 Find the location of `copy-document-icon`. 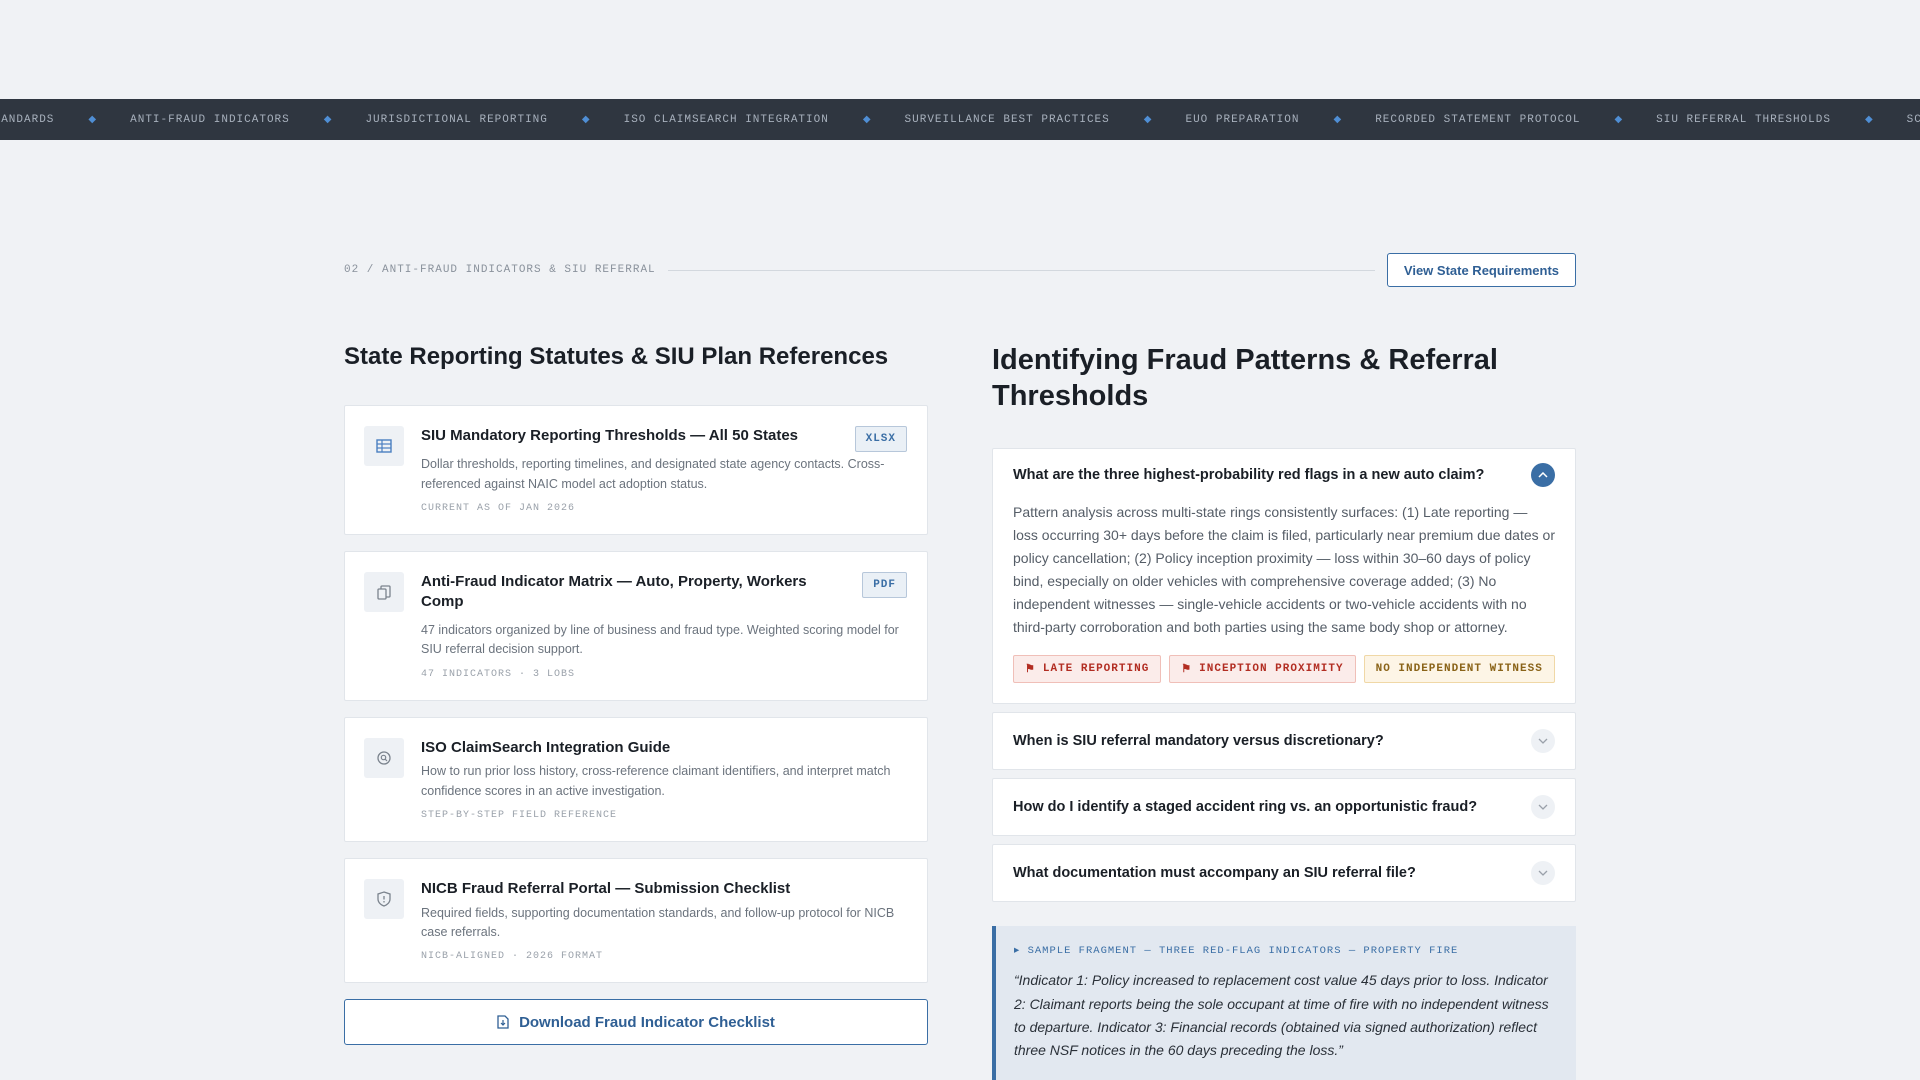

copy-document-icon is located at coordinates (384, 592).